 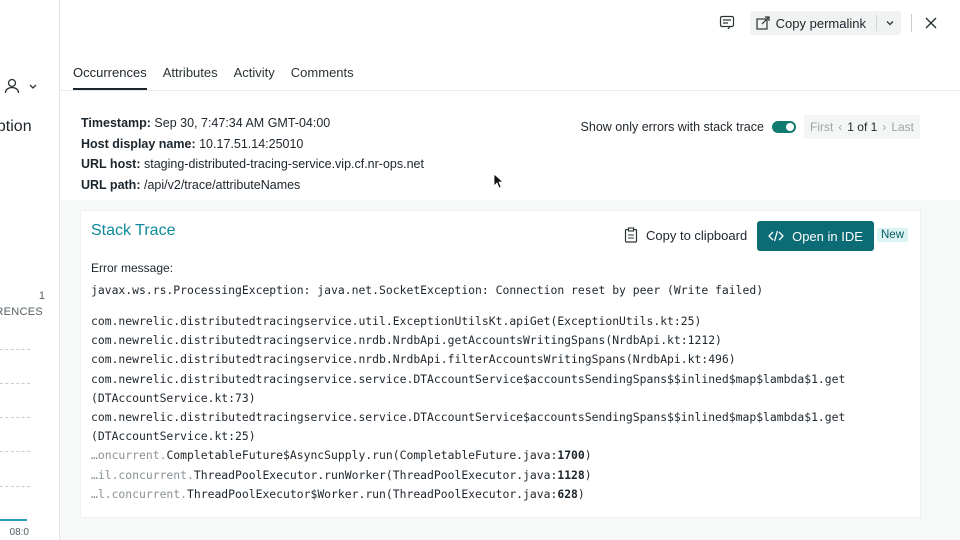 What do you see at coordinates (571, 455) in the screenshot?
I see `frame-line: 1700` at bounding box center [571, 455].